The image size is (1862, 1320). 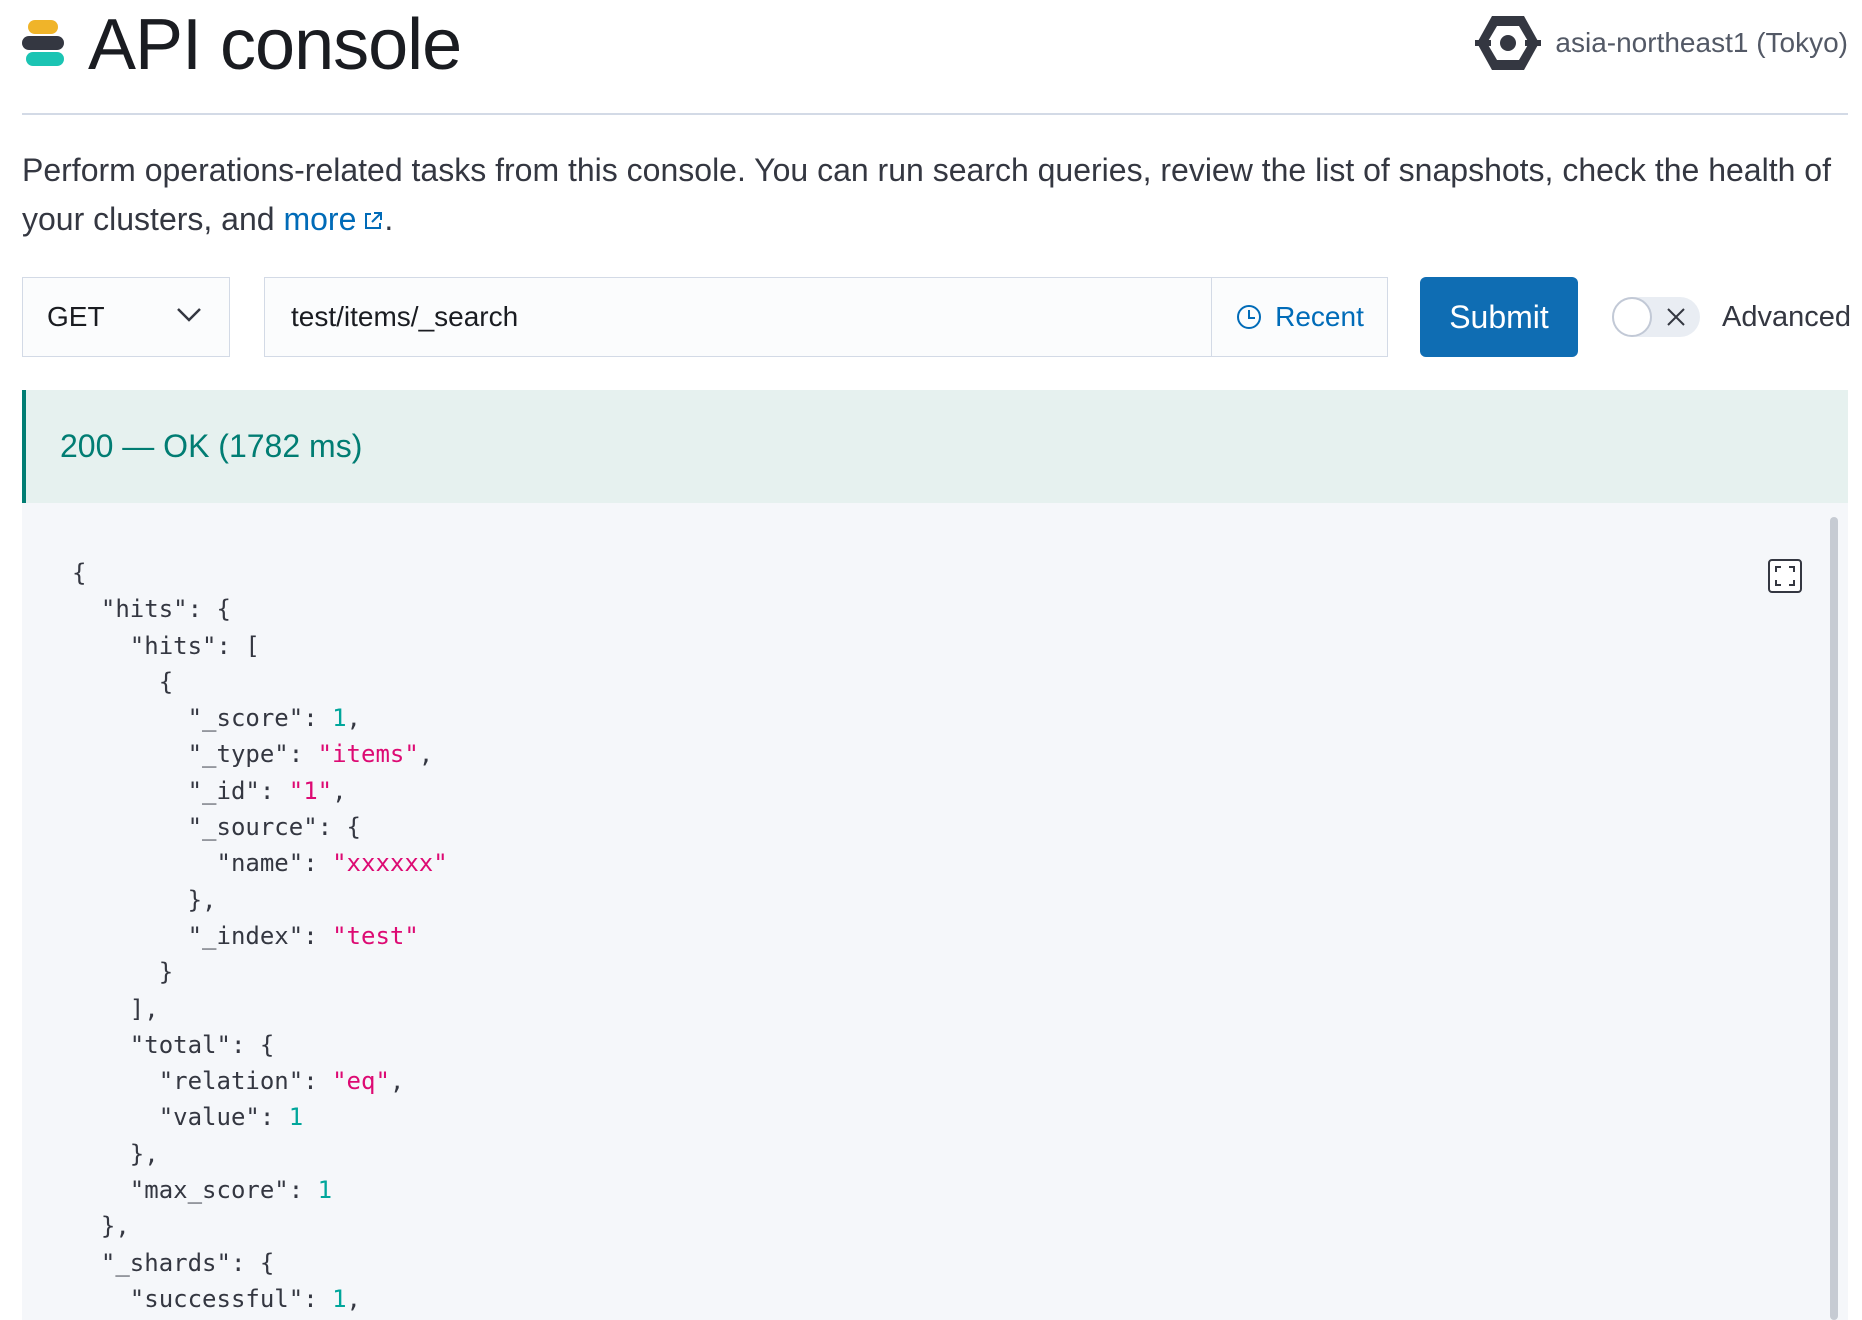 What do you see at coordinates (320, 219) in the screenshot?
I see `more-link-label: more` at bounding box center [320, 219].